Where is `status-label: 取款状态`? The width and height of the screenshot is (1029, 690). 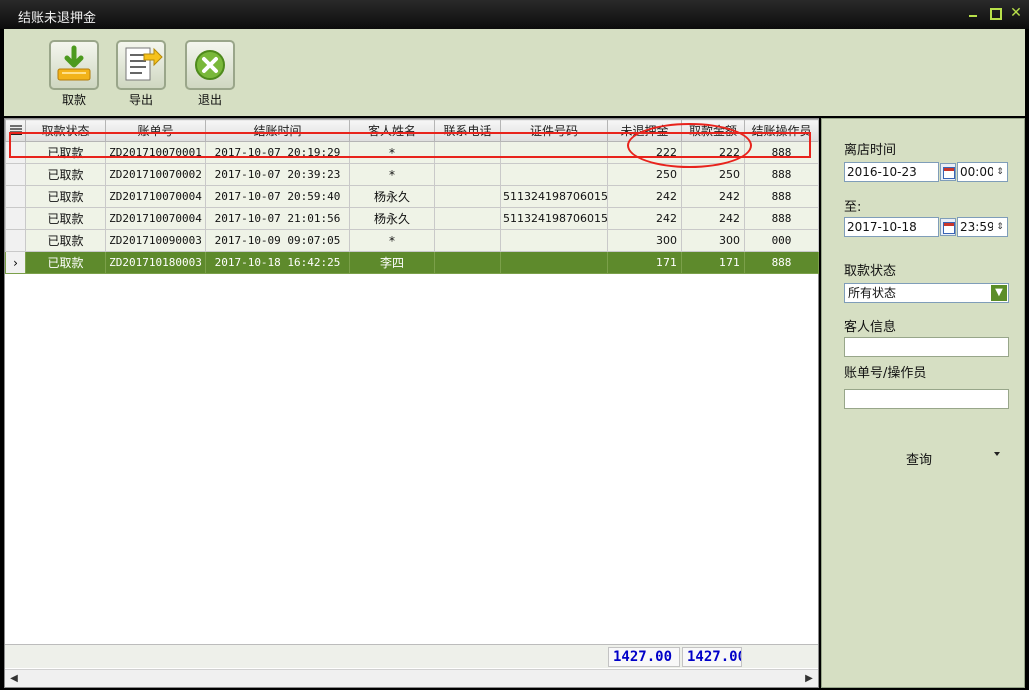 status-label: 取款状态 is located at coordinates (870, 271).